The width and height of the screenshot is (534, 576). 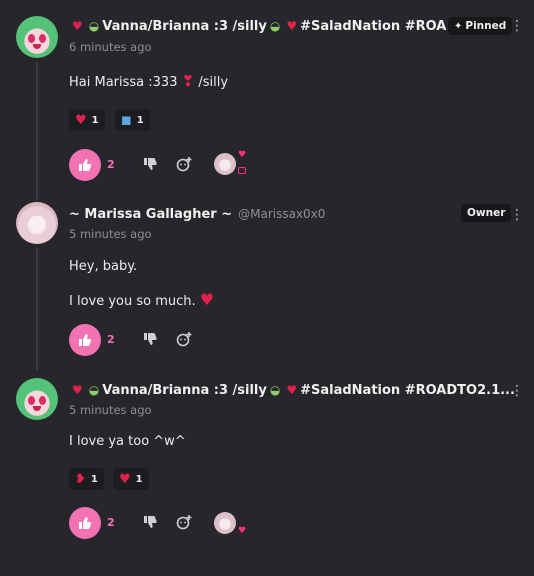 What do you see at coordinates (110, 47) in the screenshot?
I see `timestamp: 6 minutes ago` at bounding box center [110, 47].